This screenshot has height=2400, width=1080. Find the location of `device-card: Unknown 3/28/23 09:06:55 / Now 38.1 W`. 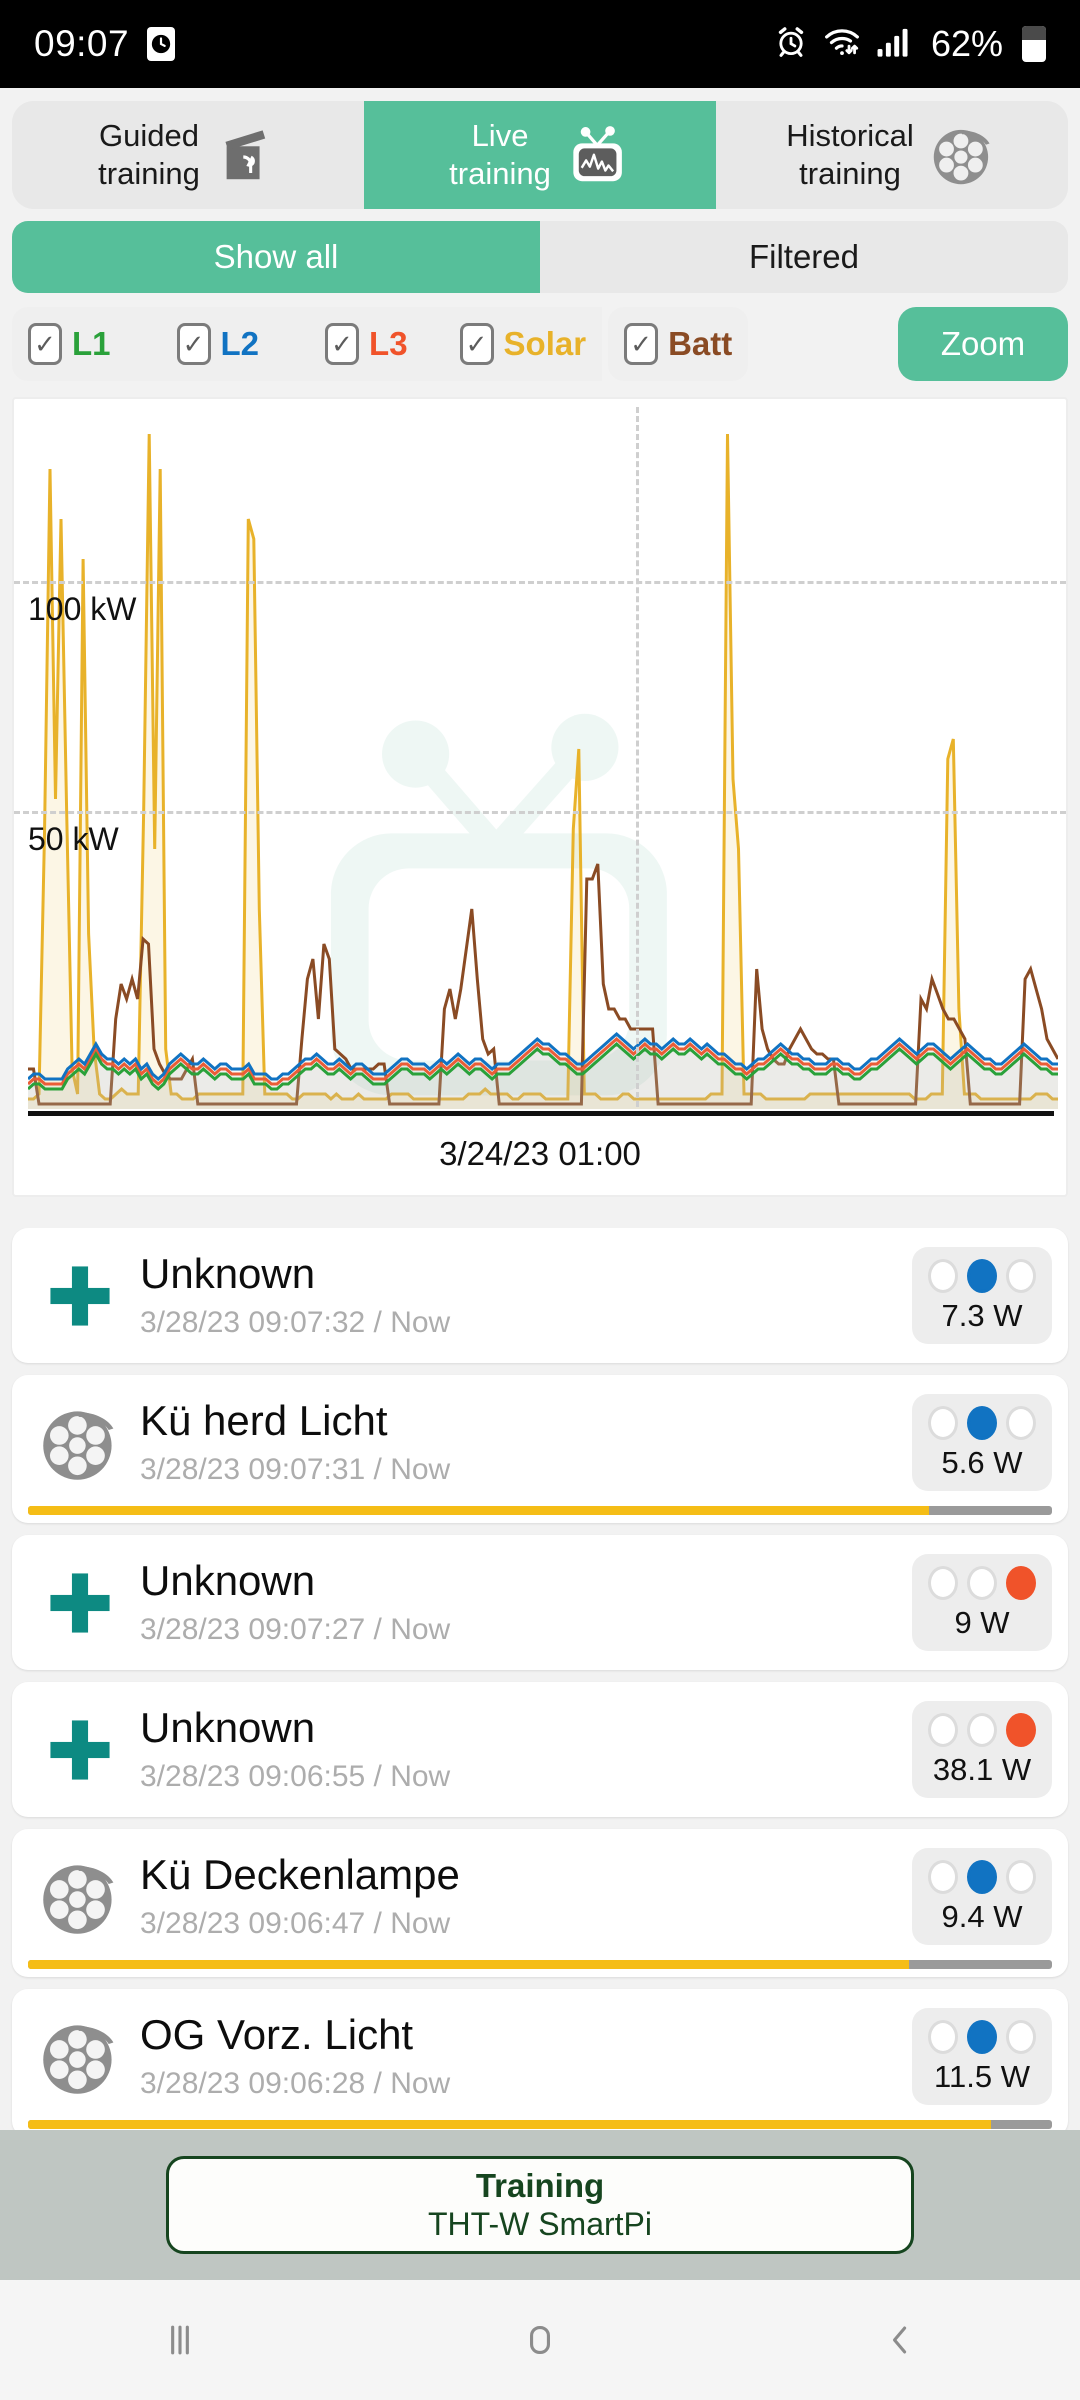

device-card: Unknown 3/28/23 09:06:55 / Now 38.1 W is located at coordinates (540, 1749).